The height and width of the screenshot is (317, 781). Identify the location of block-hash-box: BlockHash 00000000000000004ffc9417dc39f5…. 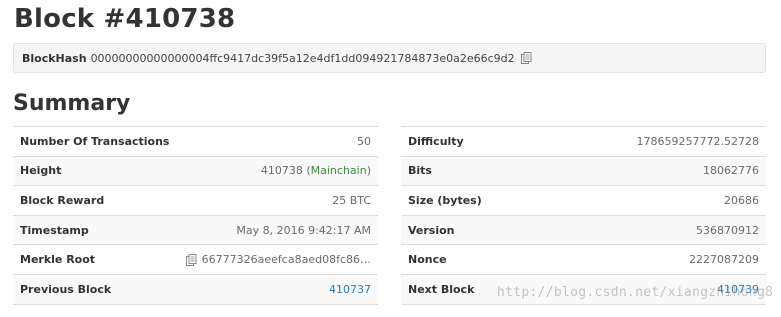
(389, 58).